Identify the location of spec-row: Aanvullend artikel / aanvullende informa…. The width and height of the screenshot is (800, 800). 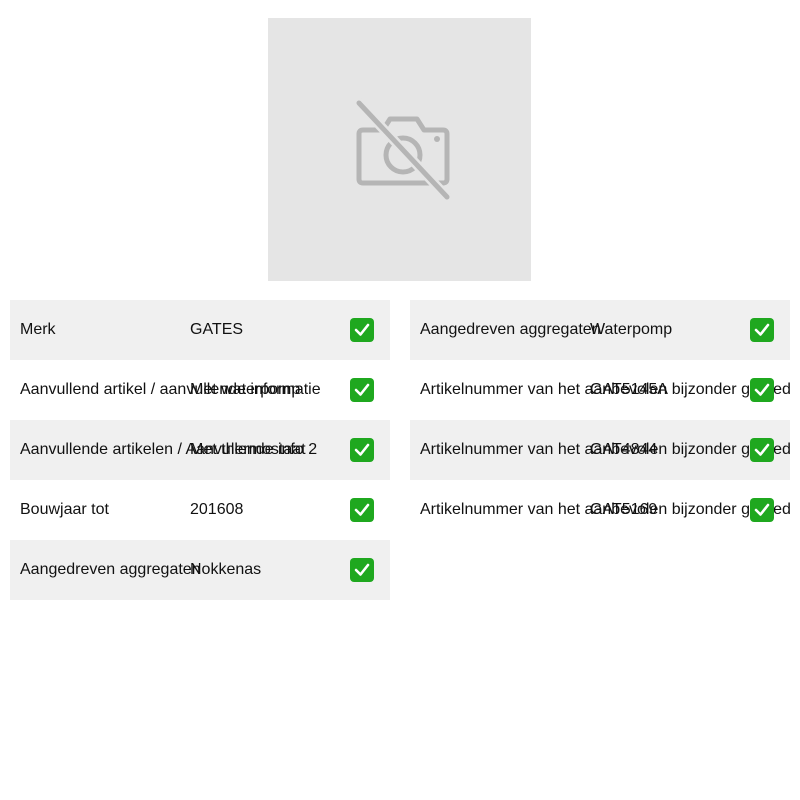
(200, 390).